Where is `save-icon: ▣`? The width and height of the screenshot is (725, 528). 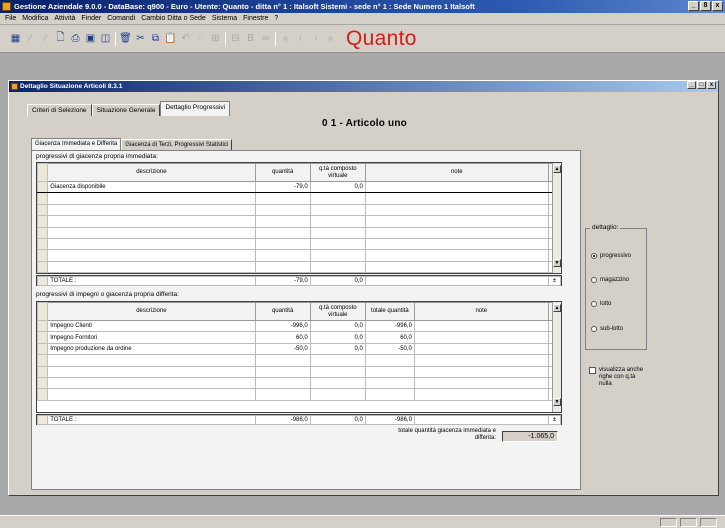 save-icon: ▣ is located at coordinates (90, 39).